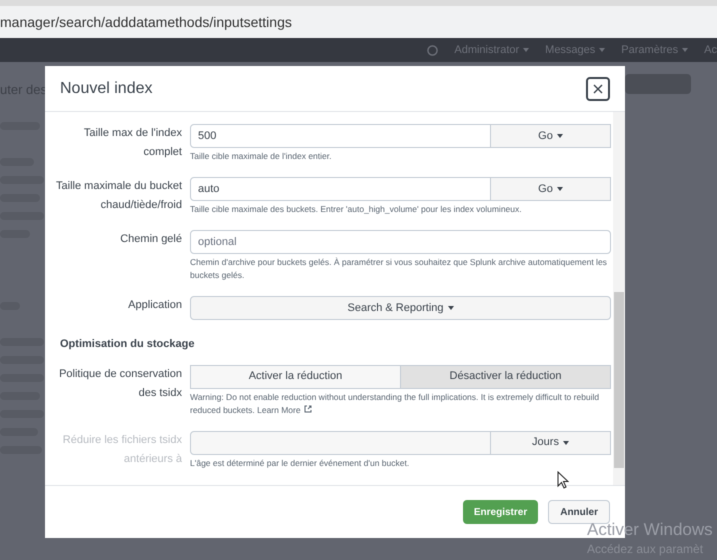  I want to click on help-text: Taille cible maximale des buckets. Entrer 'auto_high_volume' pour les index volumineux., so click(356, 209).